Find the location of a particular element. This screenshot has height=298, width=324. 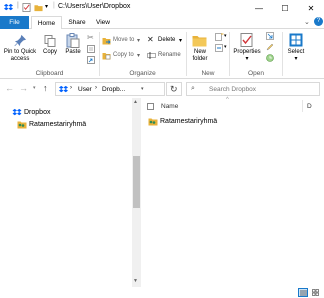

properties-button: Properties ▾ is located at coordinates (247, 50).